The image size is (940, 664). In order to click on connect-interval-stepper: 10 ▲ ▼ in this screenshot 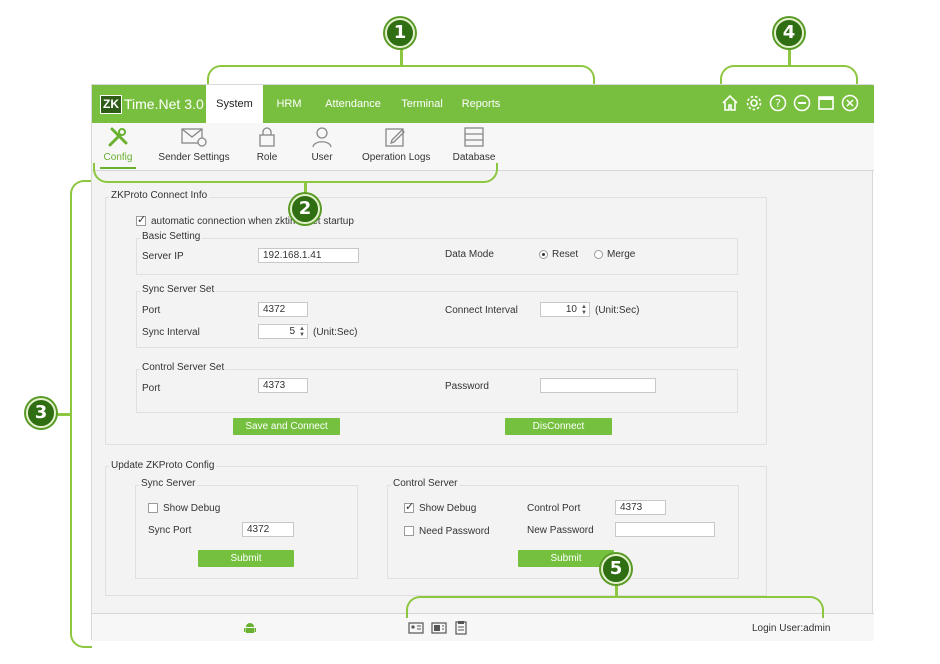, I will do `click(565, 309)`.